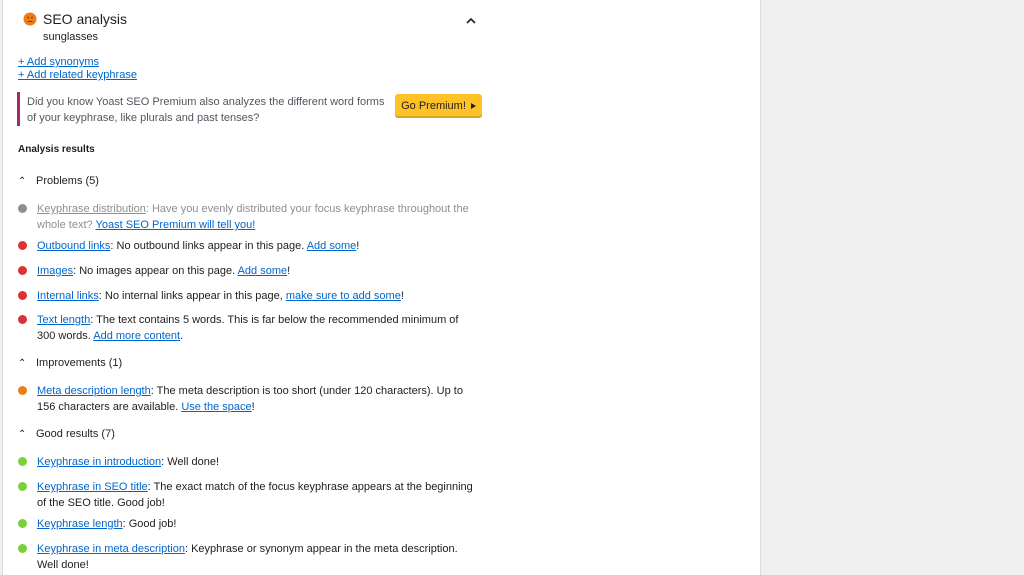 This screenshot has height=575, width=1024. What do you see at coordinates (30, 19) in the screenshot?
I see `seo-score-face-icon` at bounding box center [30, 19].